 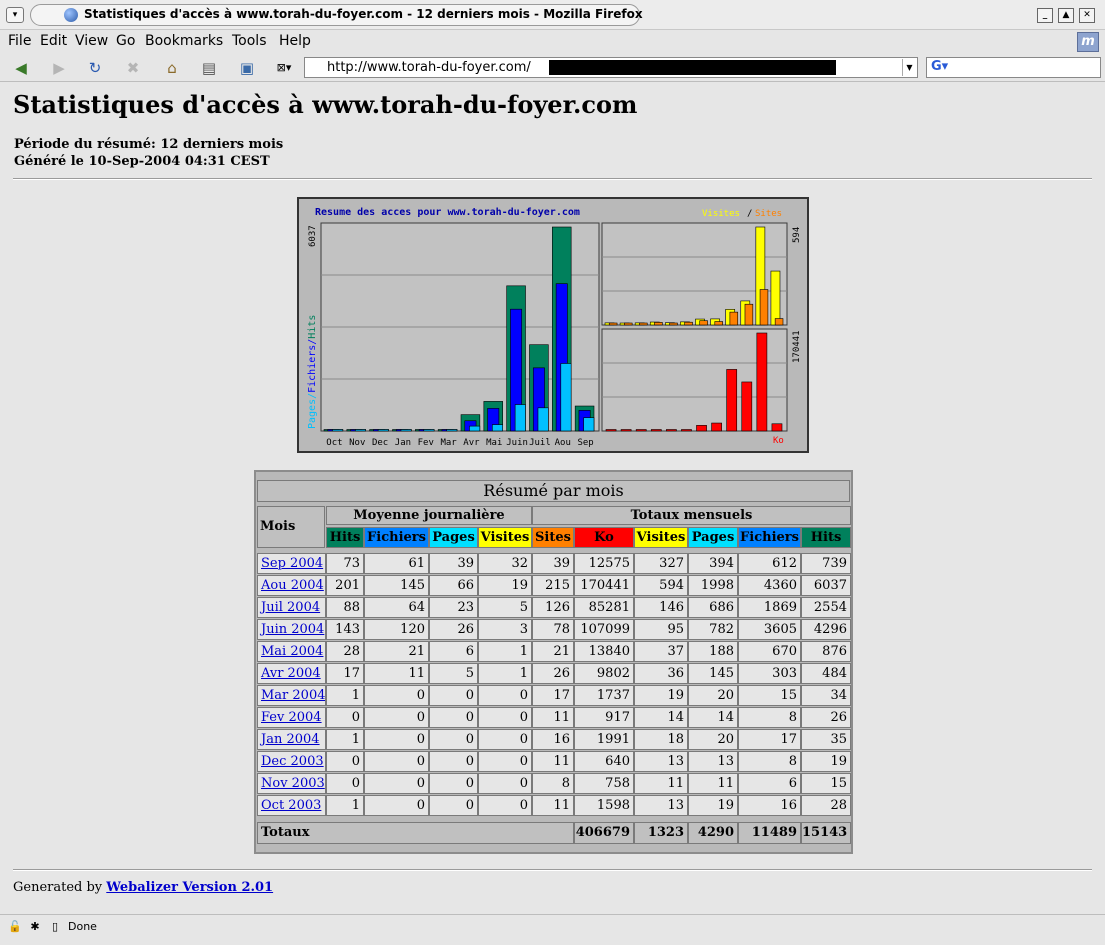 I want to click on table-cell: 19, so click(x=661, y=695).